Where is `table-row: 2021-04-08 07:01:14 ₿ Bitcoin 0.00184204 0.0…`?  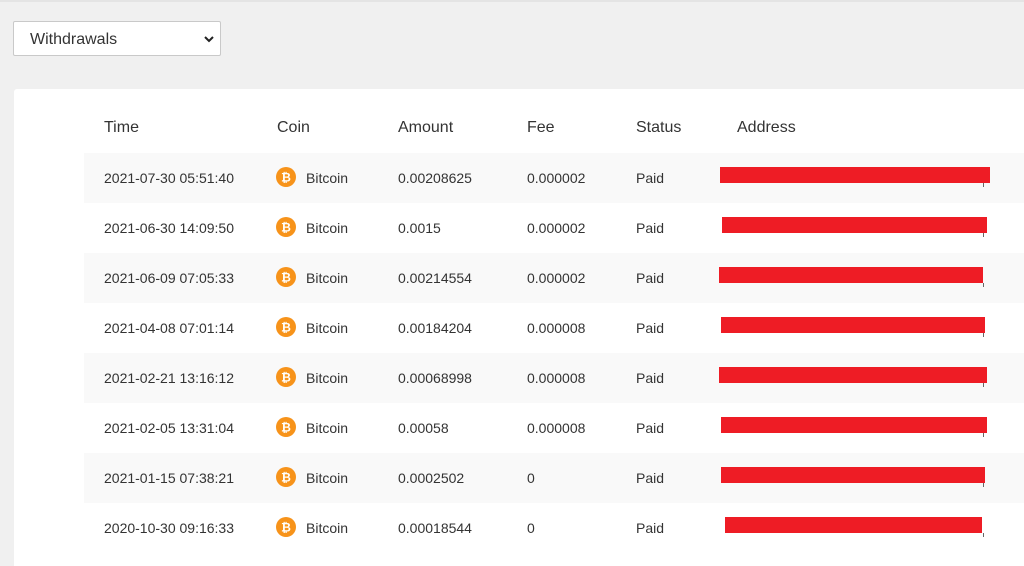 table-row: 2021-04-08 07:01:14 ₿ Bitcoin 0.00184204 0.0… is located at coordinates (554, 328).